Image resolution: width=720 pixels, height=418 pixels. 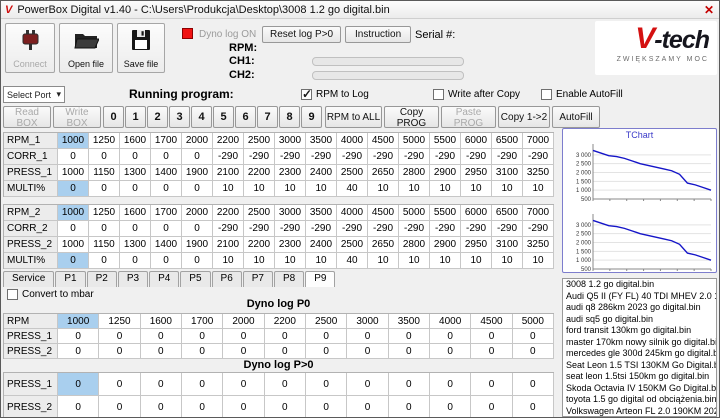 What do you see at coordinates (352, 189) in the screenshot?
I see `table-cell: 40` at bounding box center [352, 189].